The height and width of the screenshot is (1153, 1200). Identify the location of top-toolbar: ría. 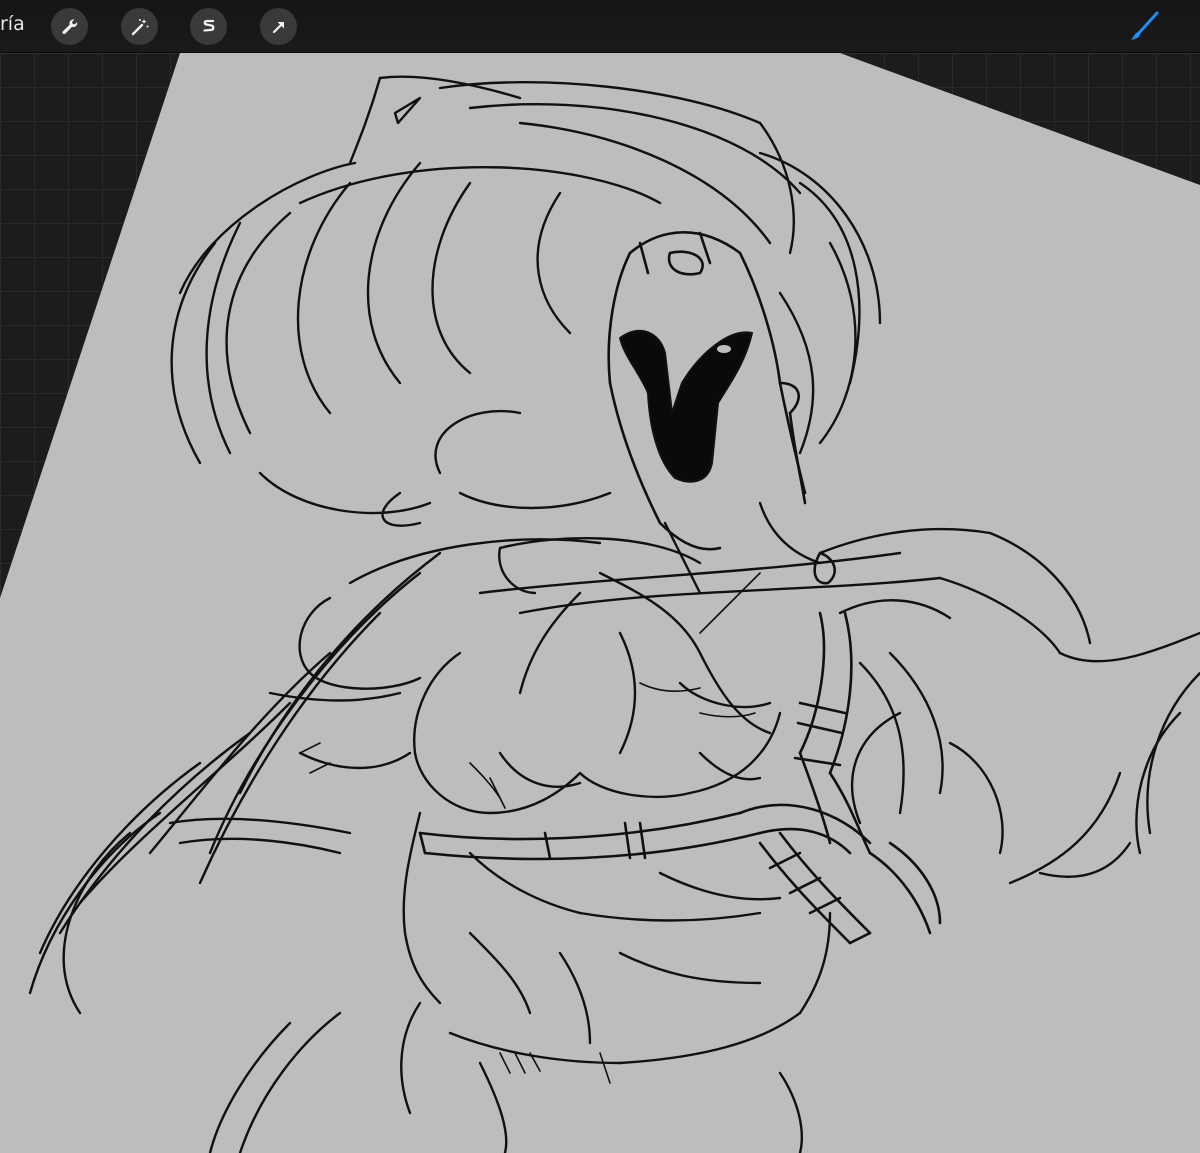
(600, 26).